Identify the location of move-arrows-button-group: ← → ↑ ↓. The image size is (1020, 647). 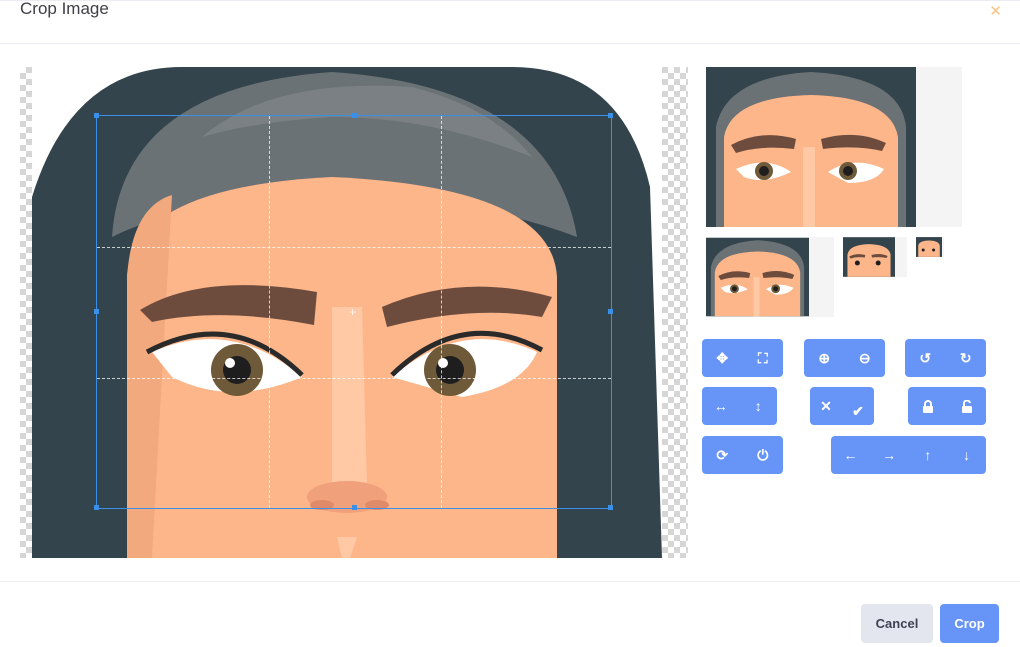
(908, 455).